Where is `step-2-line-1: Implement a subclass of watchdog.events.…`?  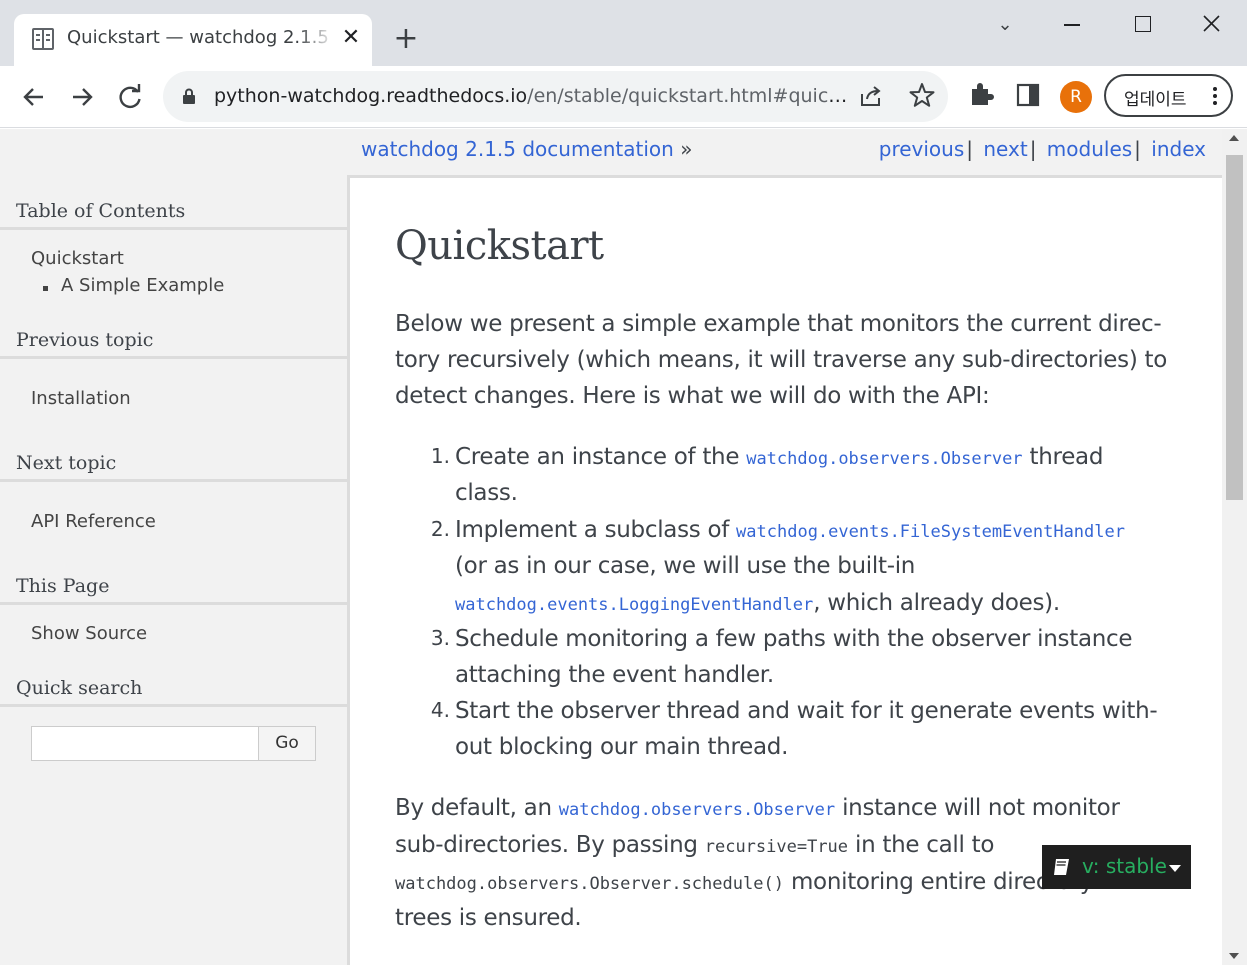 step-2-line-1: Implement a subclass of watchdog.events.… is located at coordinates (790, 530).